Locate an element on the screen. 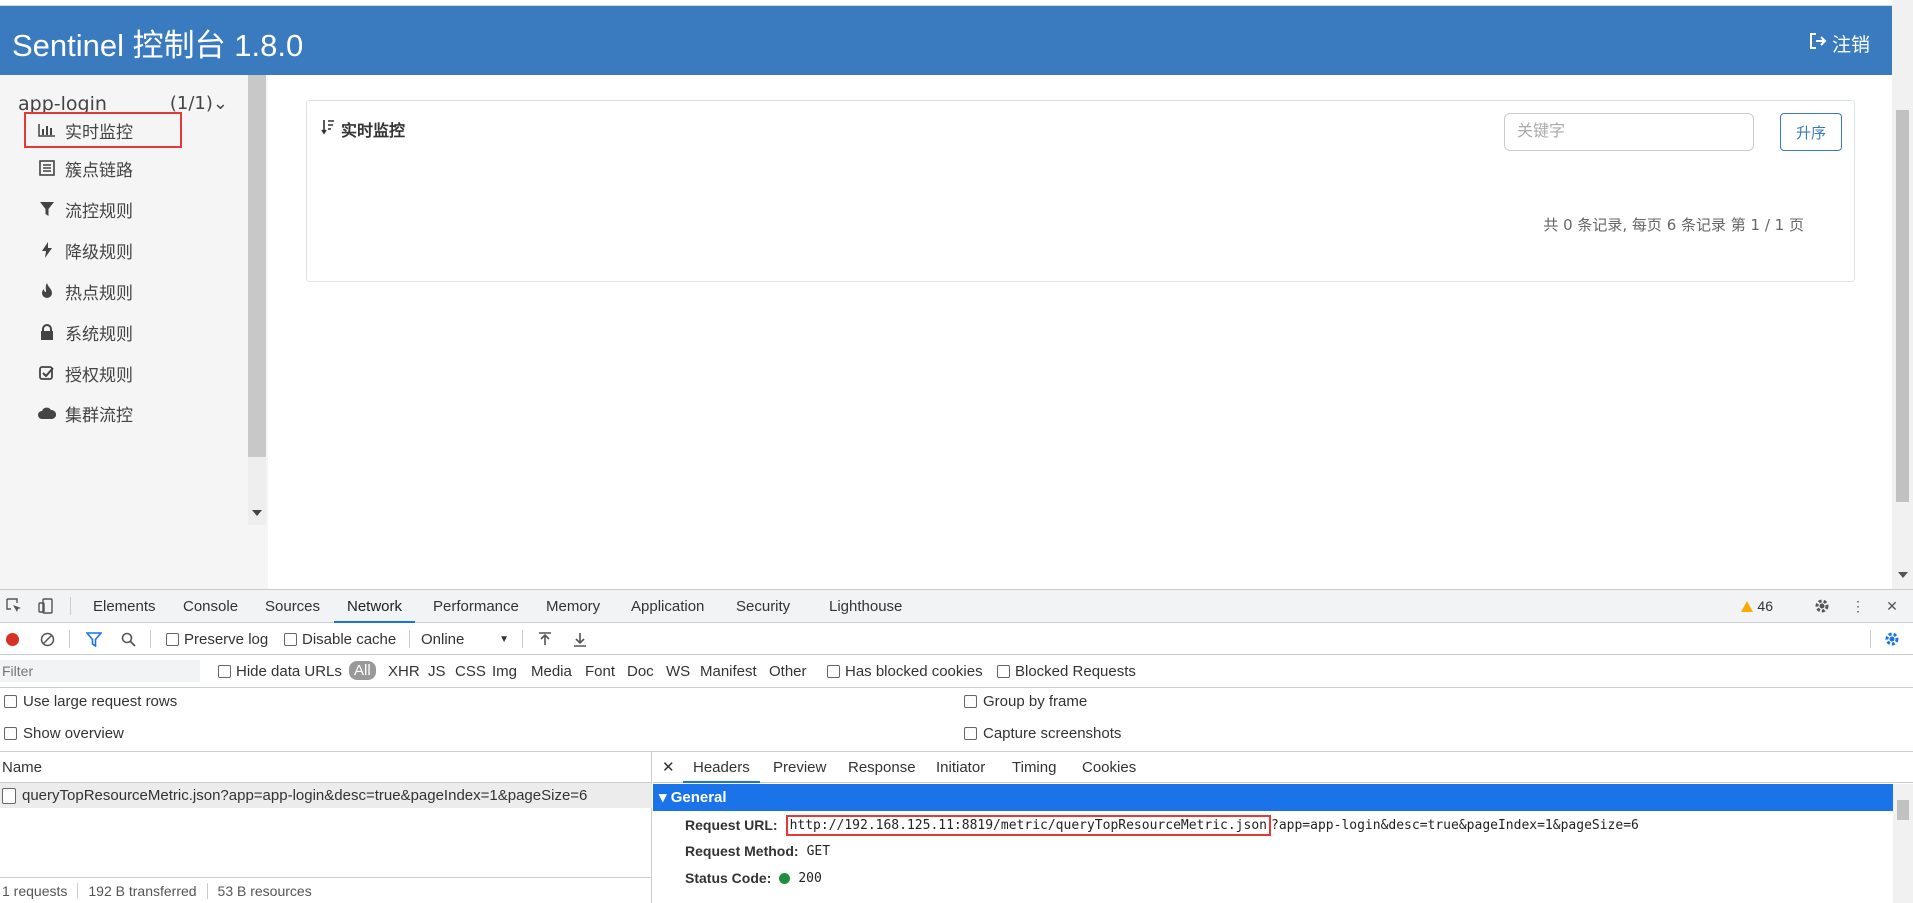 This screenshot has height=903, width=1913. filter-type-all: All is located at coordinates (362, 670).